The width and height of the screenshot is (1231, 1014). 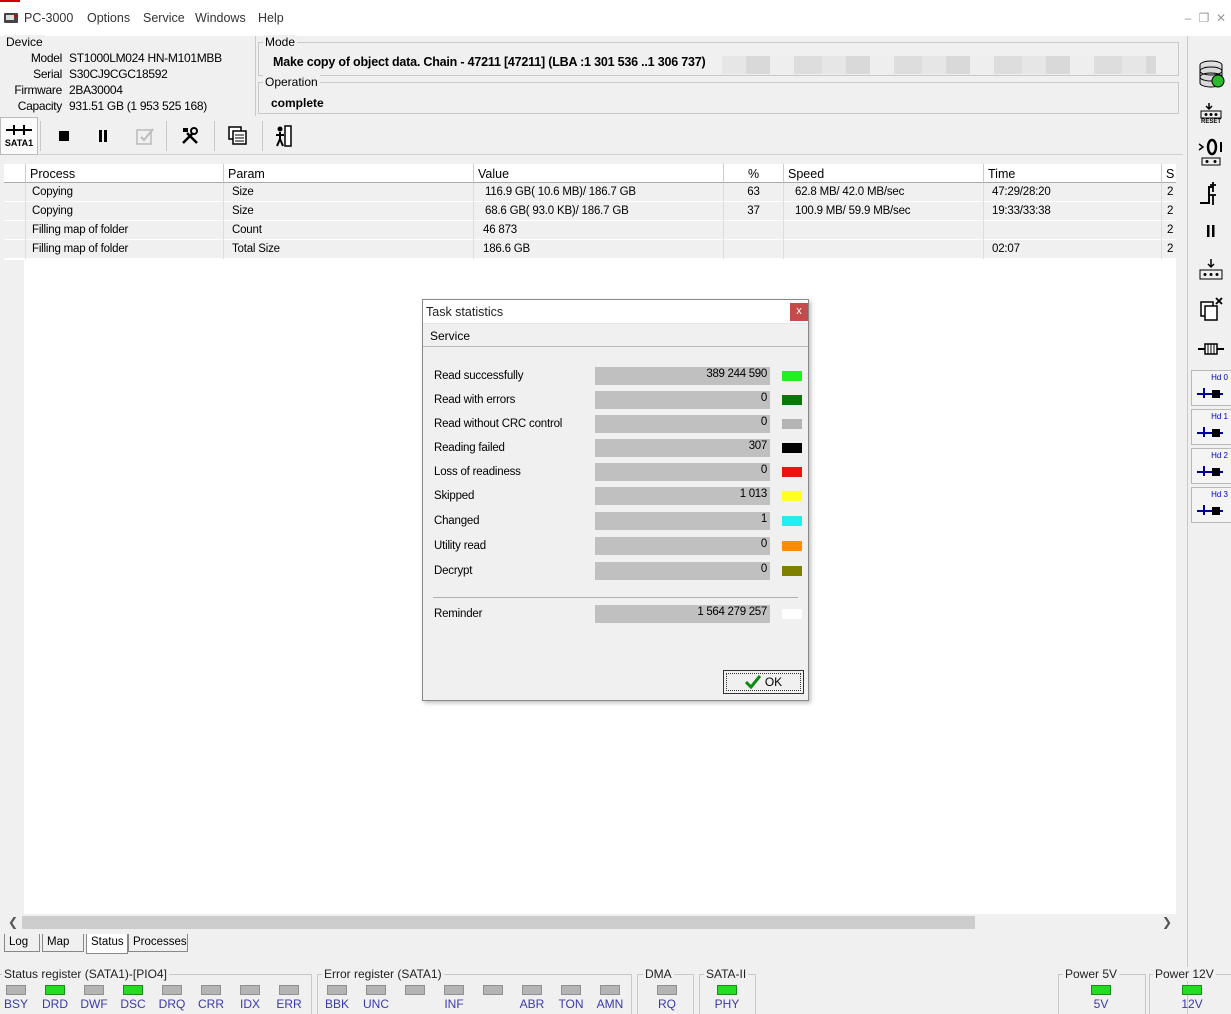 What do you see at coordinates (271, 18) in the screenshot?
I see `menu-help: Help` at bounding box center [271, 18].